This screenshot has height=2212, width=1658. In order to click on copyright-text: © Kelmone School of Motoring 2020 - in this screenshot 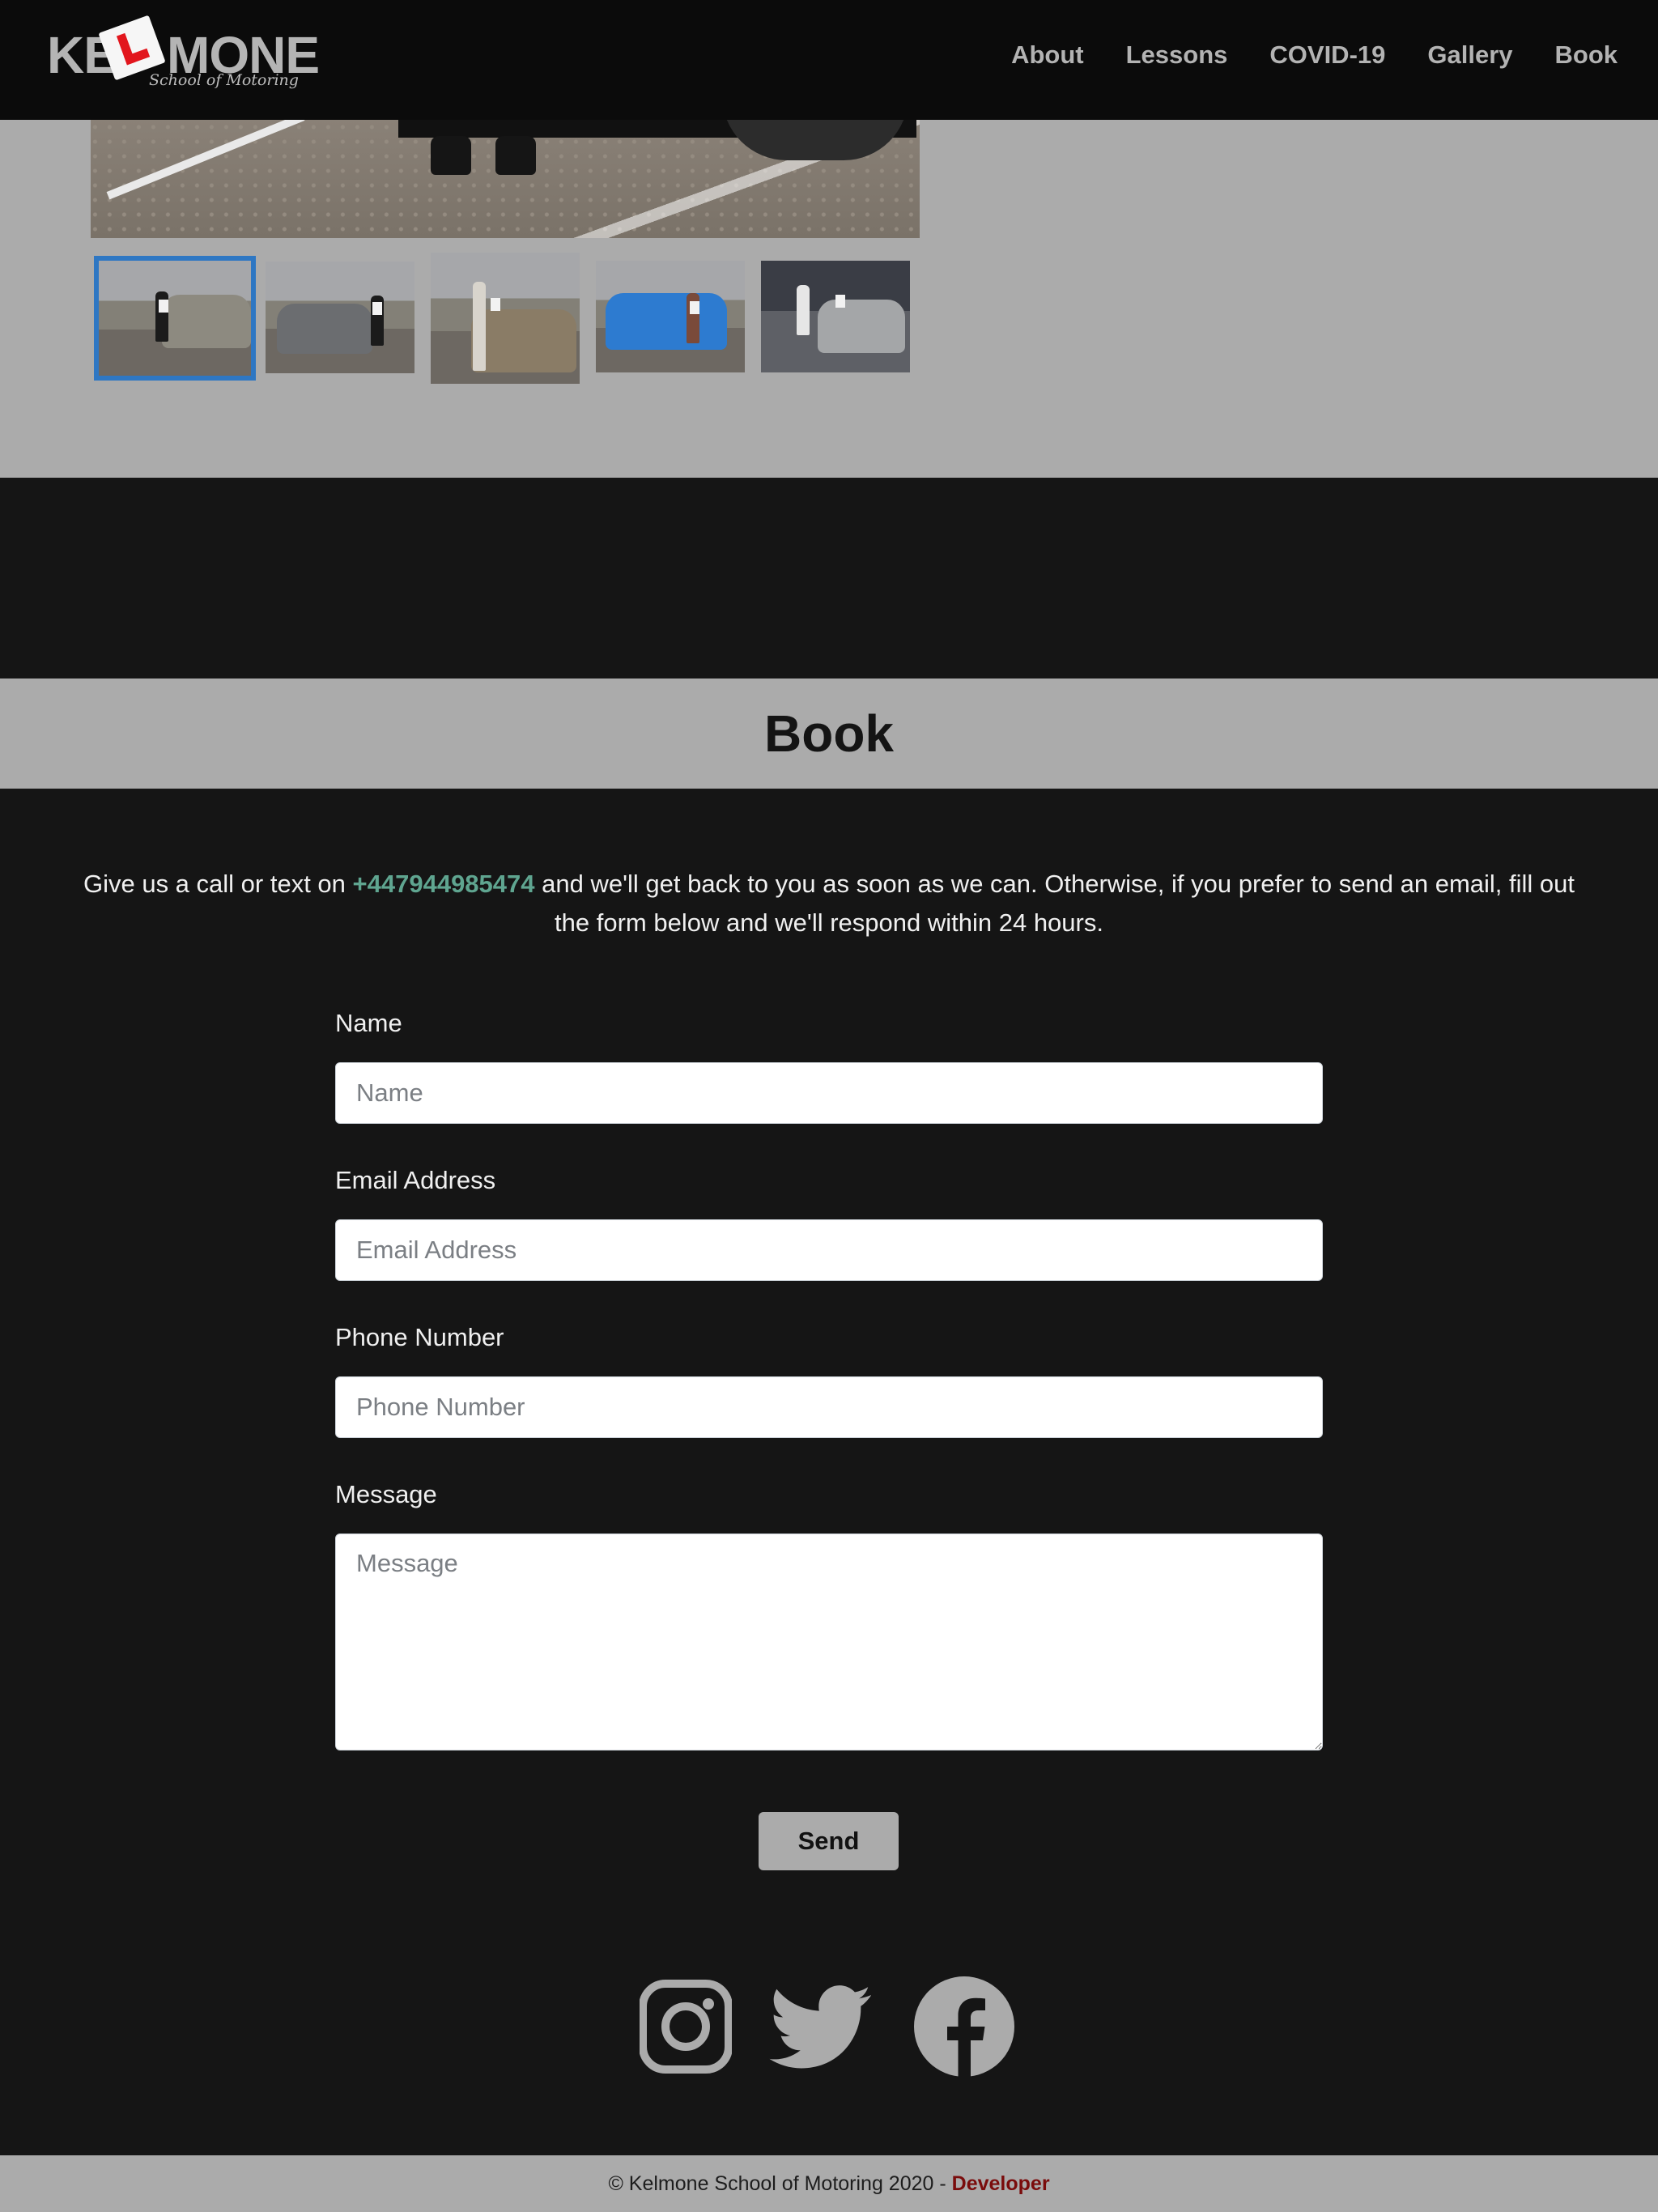, I will do `click(780, 2183)`.